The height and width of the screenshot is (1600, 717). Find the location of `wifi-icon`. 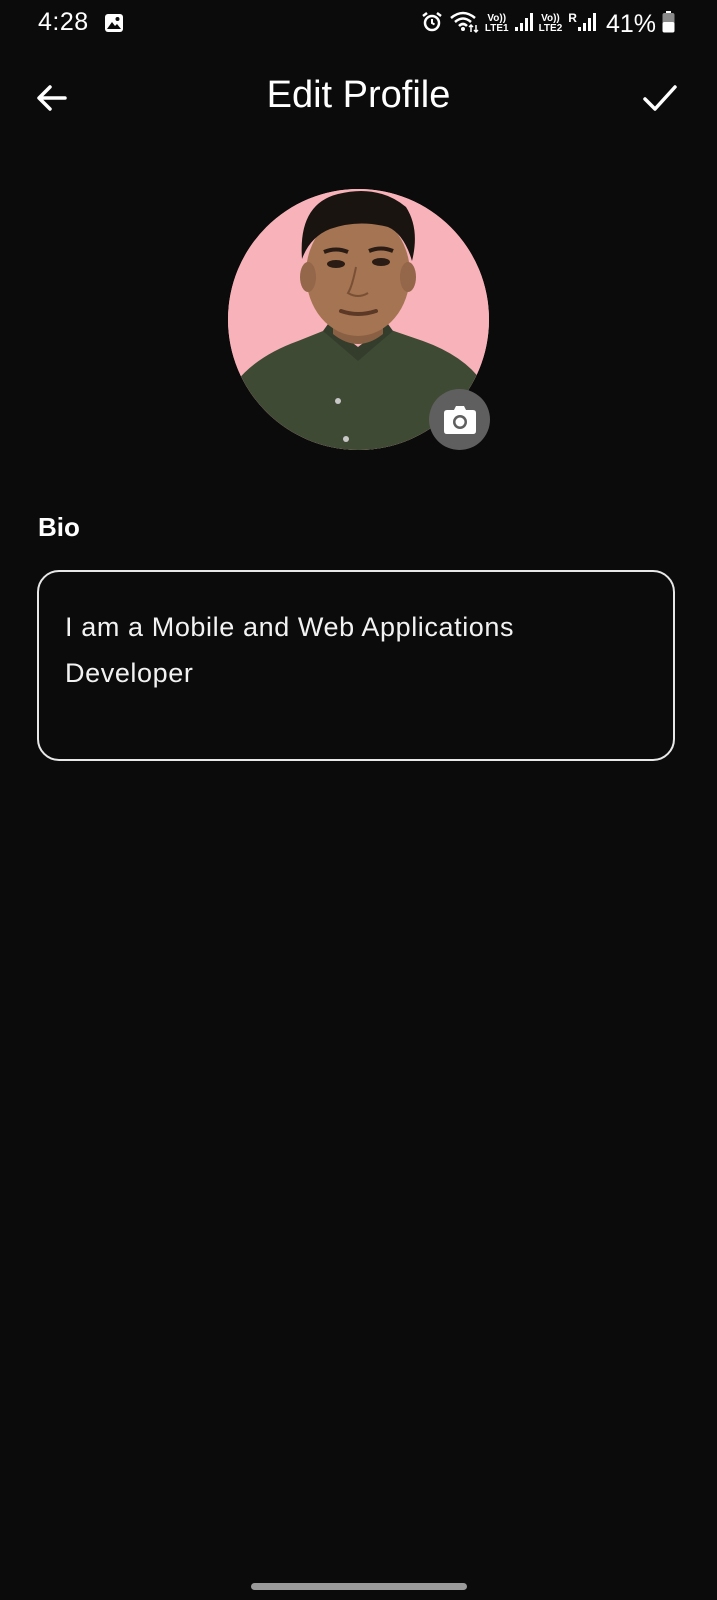

wifi-icon is located at coordinates (464, 24).